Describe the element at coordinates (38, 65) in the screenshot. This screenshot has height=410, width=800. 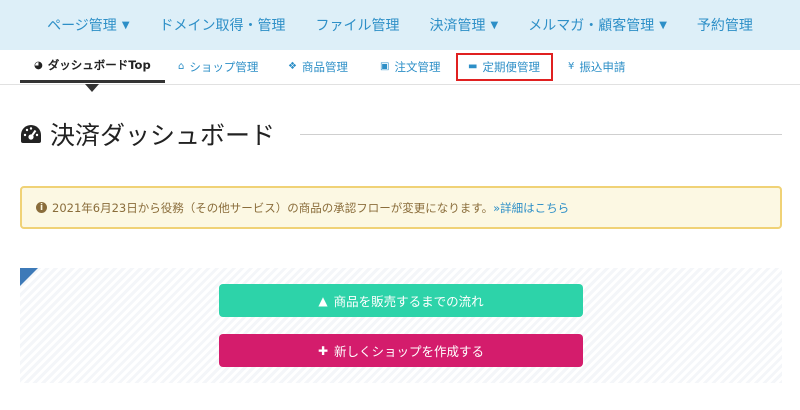
I see `gauge-icon: ◕` at that location.